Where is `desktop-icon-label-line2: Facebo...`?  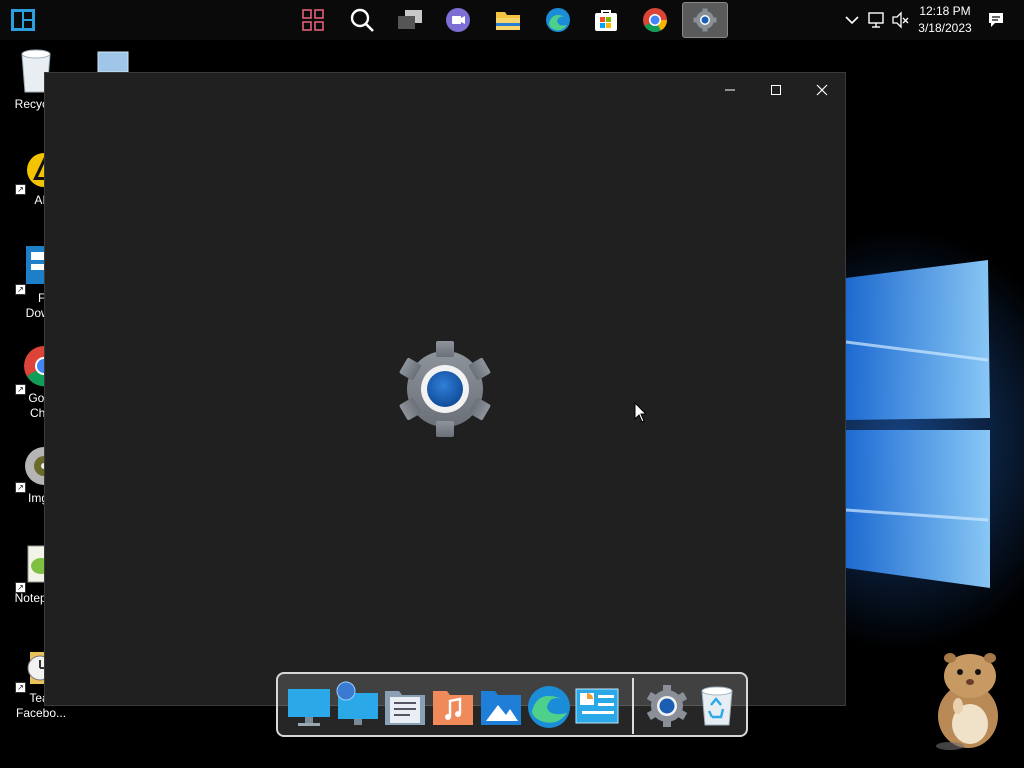
desktop-icon-label-line2: Facebo... is located at coordinates (41, 713).